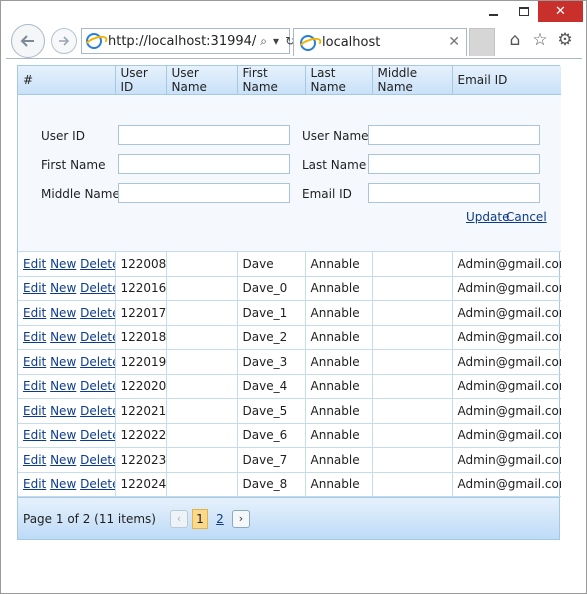 This screenshot has height=594, width=587. I want to click on forward-arrow-icon, so click(64, 41).